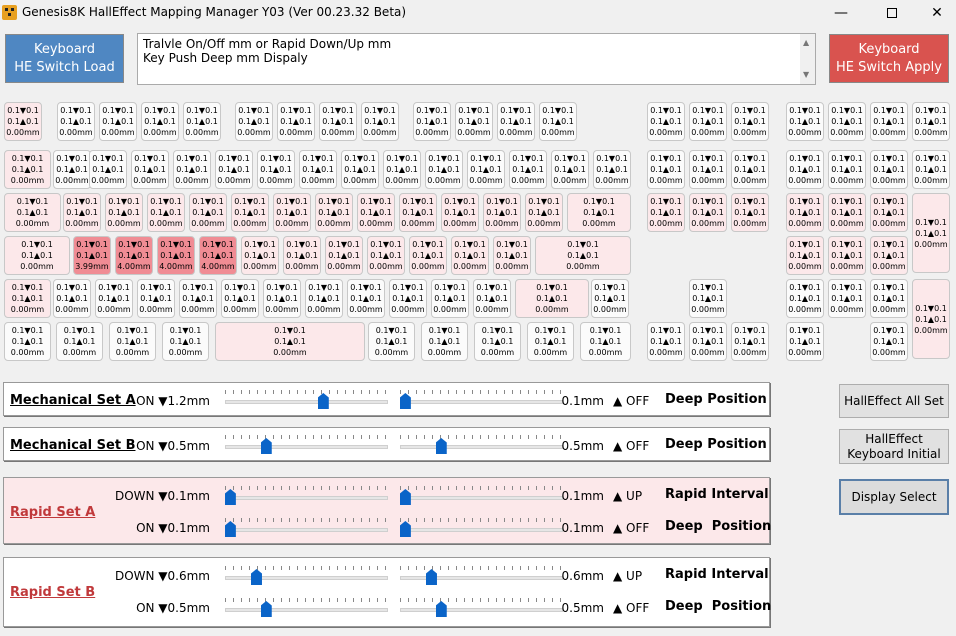  What do you see at coordinates (894, 401) in the screenshot?
I see `halleffect-all-set-button: HallEffect All Set` at bounding box center [894, 401].